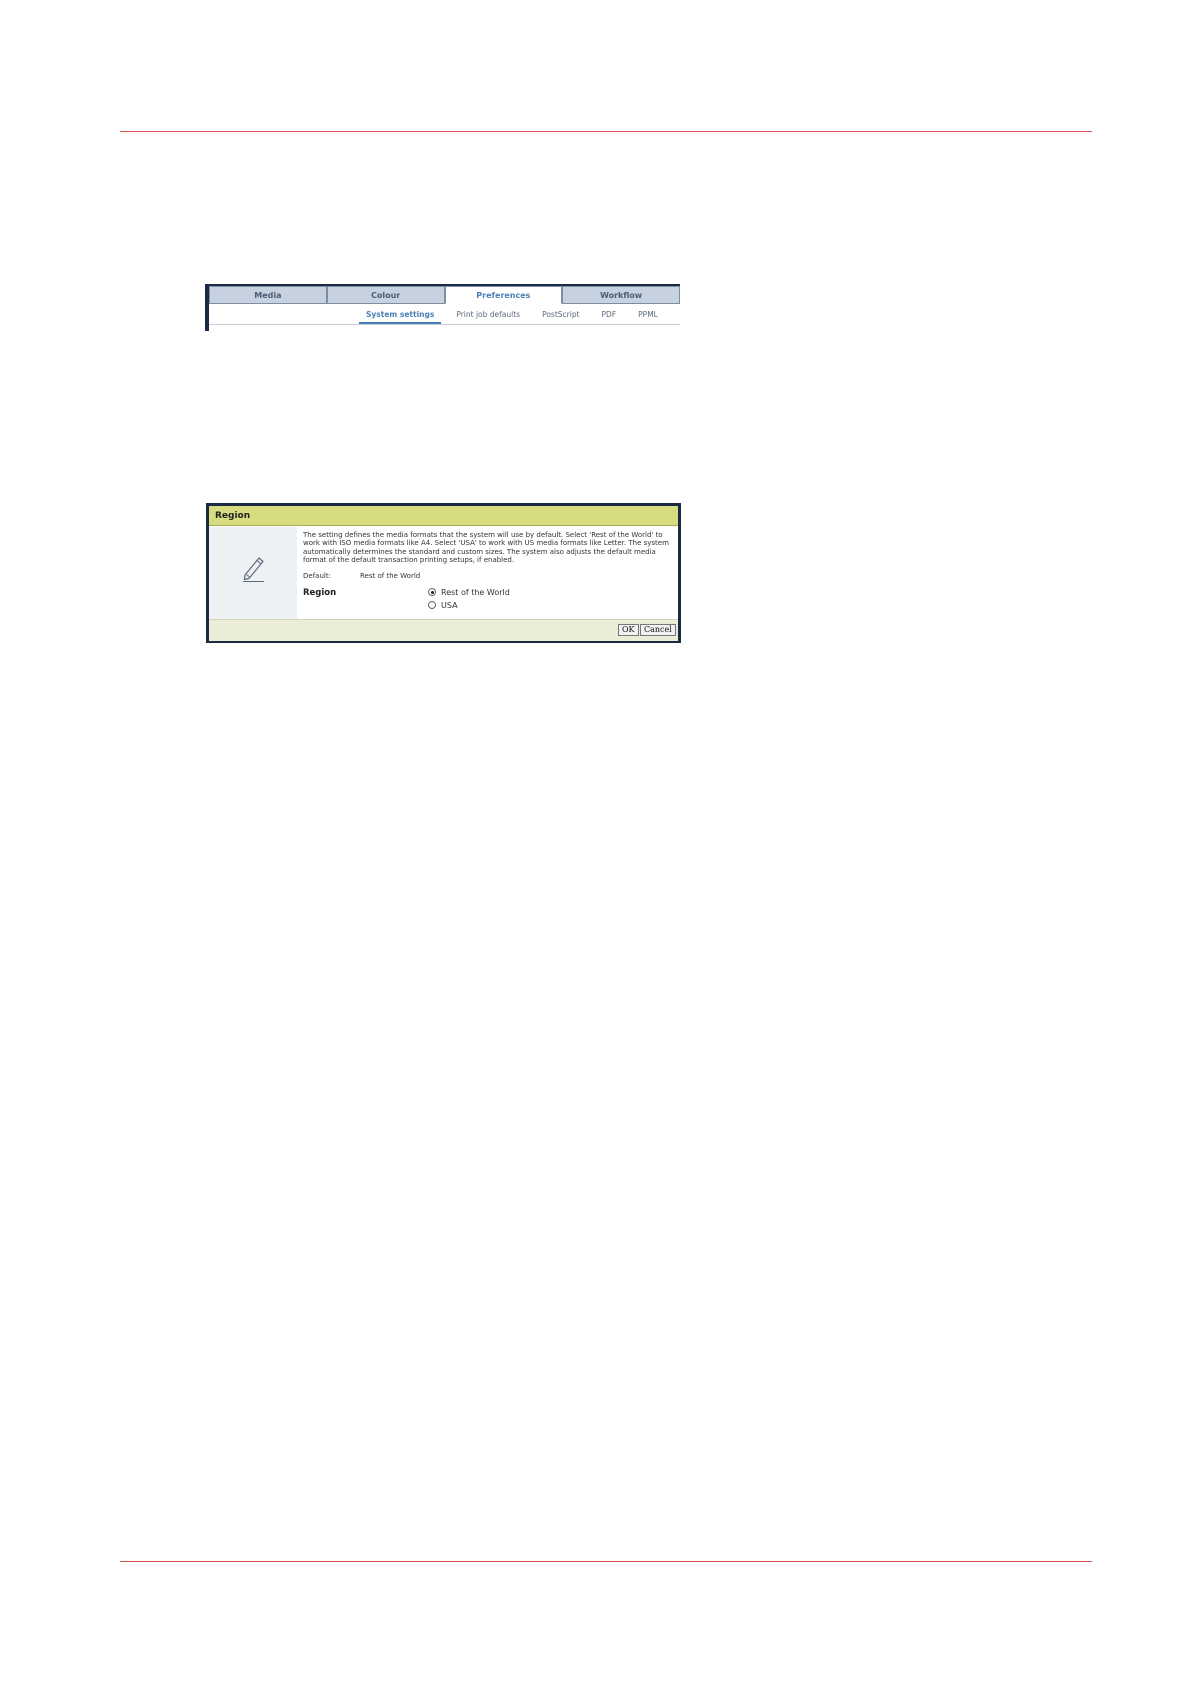 This screenshot has width=1191, height=1684. I want to click on setting-name: Region, so click(320, 592).